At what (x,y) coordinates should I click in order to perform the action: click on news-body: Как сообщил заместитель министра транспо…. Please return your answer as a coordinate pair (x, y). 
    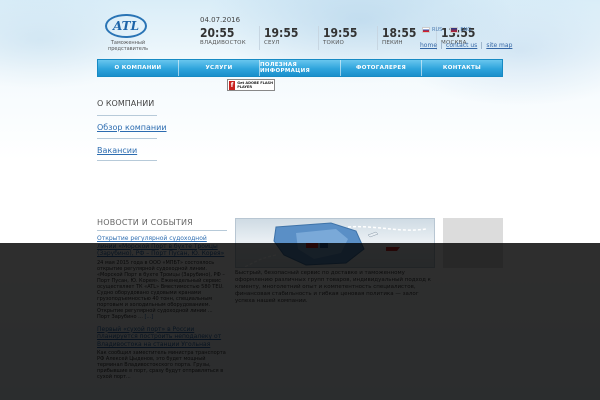
    Looking at the image, I should click on (161, 365).